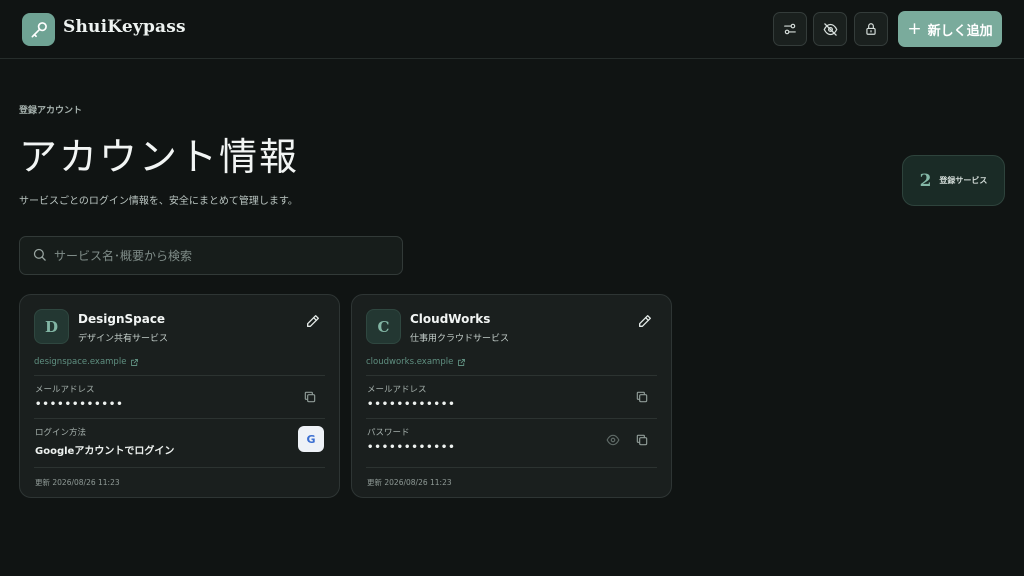 This screenshot has height=576, width=1024. Describe the element at coordinates (61, 433) in the screenshot. I see `login-method-label: ログイン方法` at that location.